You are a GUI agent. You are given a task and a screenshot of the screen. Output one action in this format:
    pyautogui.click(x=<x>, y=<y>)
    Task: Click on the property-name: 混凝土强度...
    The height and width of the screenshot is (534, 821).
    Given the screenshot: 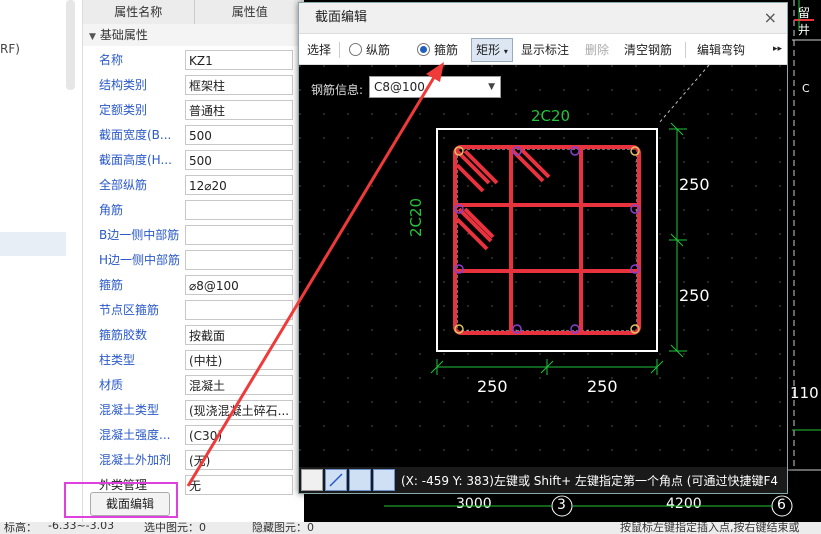 What is the action you would take?
    pyautogui.click(x=135, y=435)
    